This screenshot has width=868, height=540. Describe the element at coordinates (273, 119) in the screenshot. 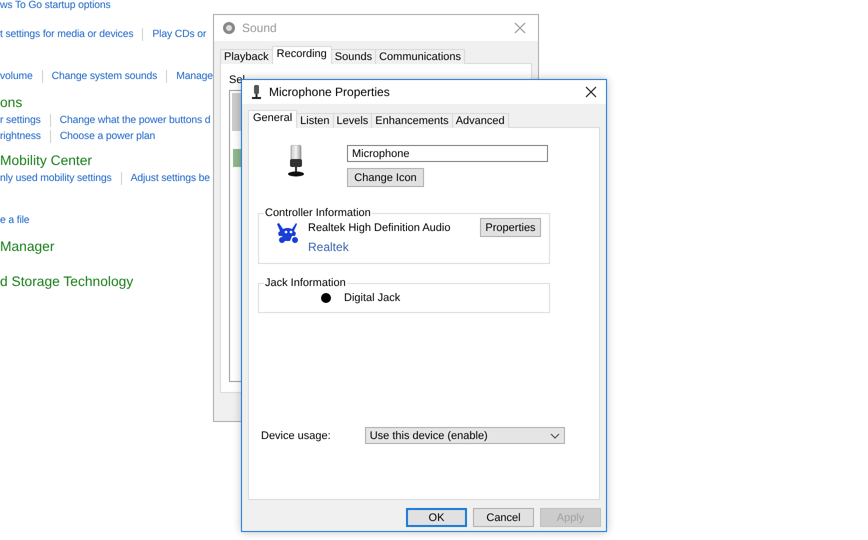

I see `tab: General` at that location.